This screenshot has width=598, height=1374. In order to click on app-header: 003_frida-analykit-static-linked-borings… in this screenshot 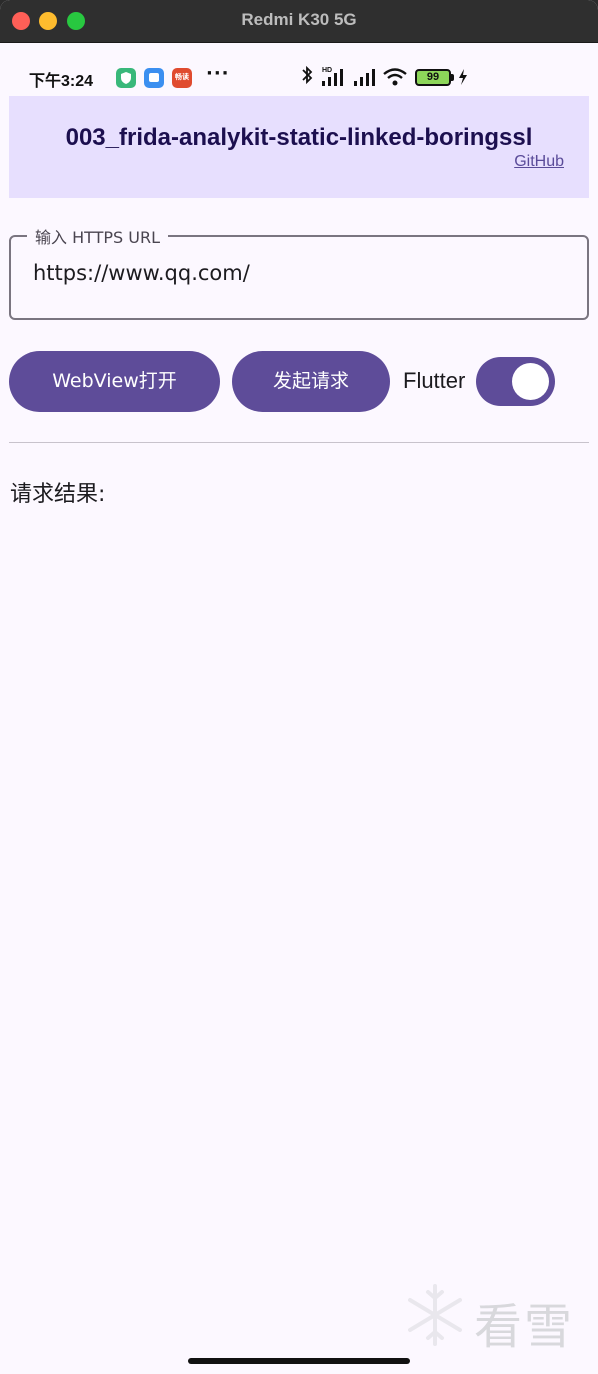, I will do `click(299, 147)`.